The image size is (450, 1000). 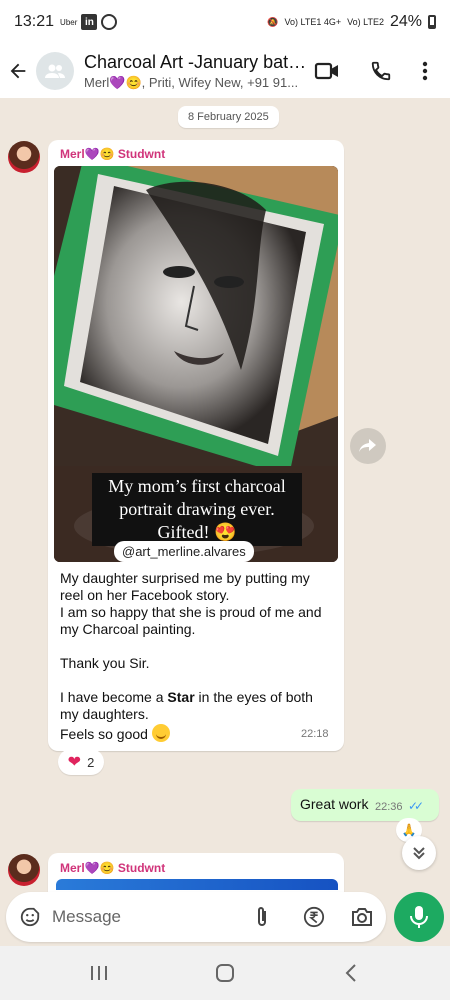 What do you see at coordinates (197, 733) in the screenshot?
I see `message-line: Feels so good` at bounding box center [197, 733].